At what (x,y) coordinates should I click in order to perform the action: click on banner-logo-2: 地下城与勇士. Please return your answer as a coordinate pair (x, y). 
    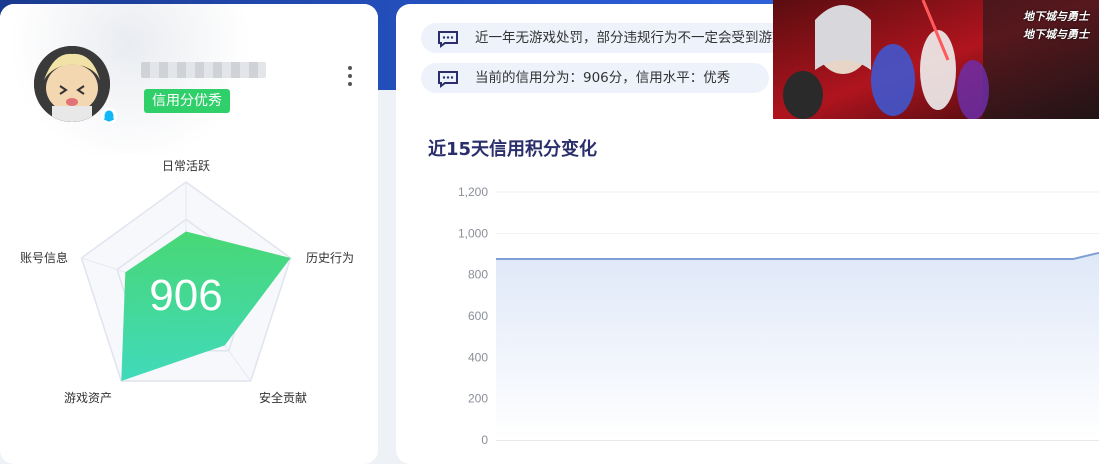
    Looking at the image, I should click on (1056, 34).